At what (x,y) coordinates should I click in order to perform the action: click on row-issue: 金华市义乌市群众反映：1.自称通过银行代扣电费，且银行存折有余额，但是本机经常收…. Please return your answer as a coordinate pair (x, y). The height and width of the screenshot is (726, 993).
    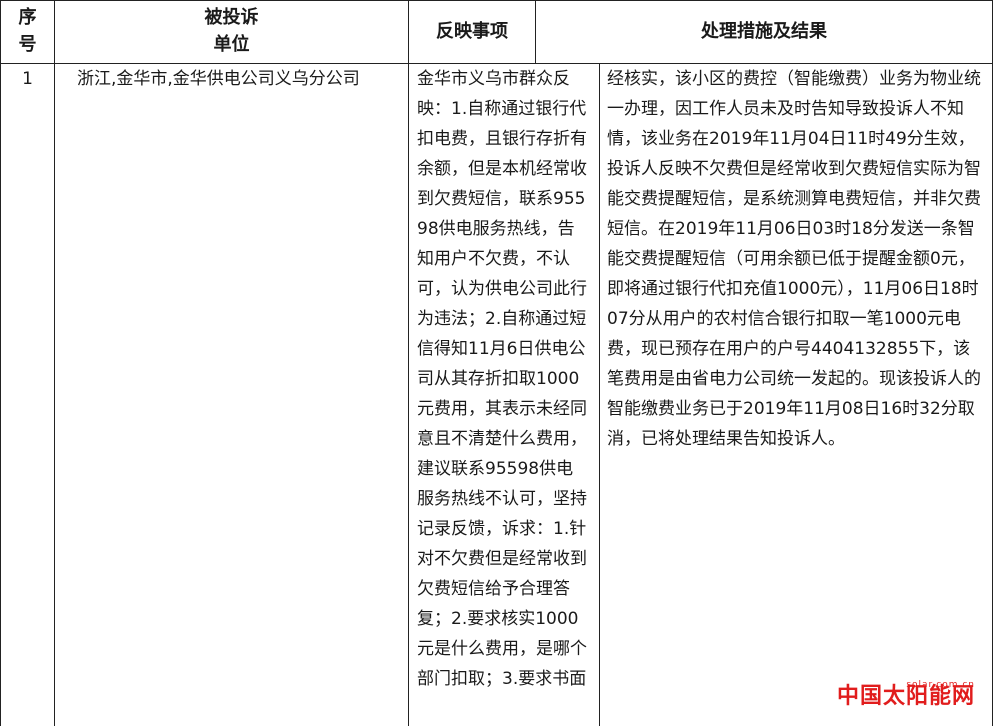
    Looking at the image, I should click on (502, 379).